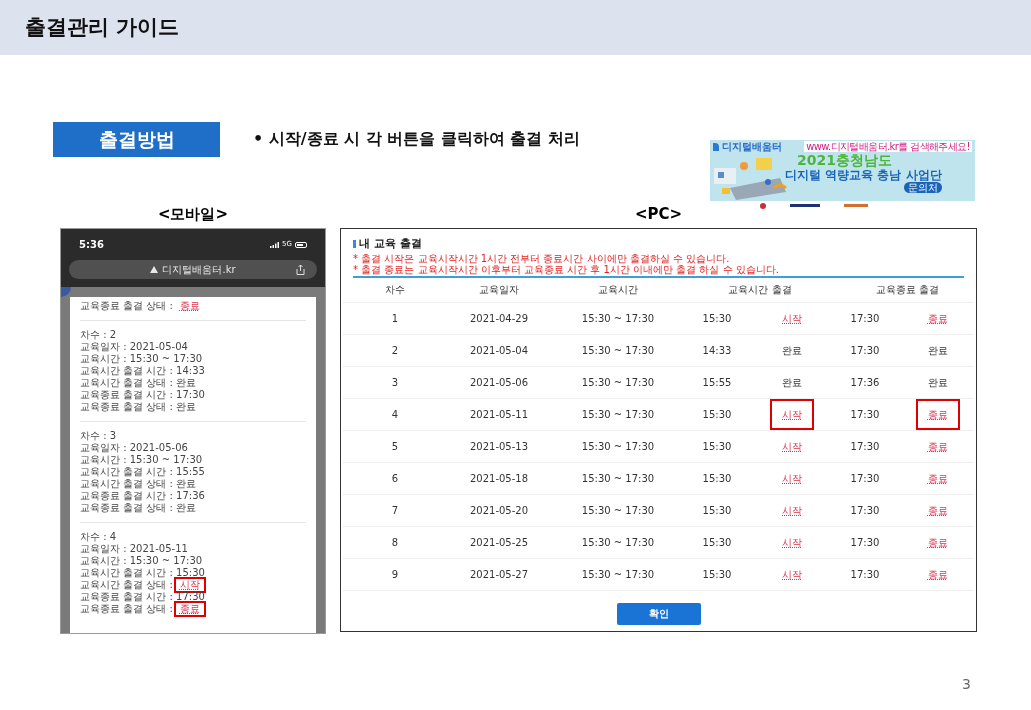 This screenshot has height=710, width=1031. What do you see at coordinates (499, 510) in the screenshot?
I see `table-cell-text: 2021-05-20` at bounding box center [499, 510].